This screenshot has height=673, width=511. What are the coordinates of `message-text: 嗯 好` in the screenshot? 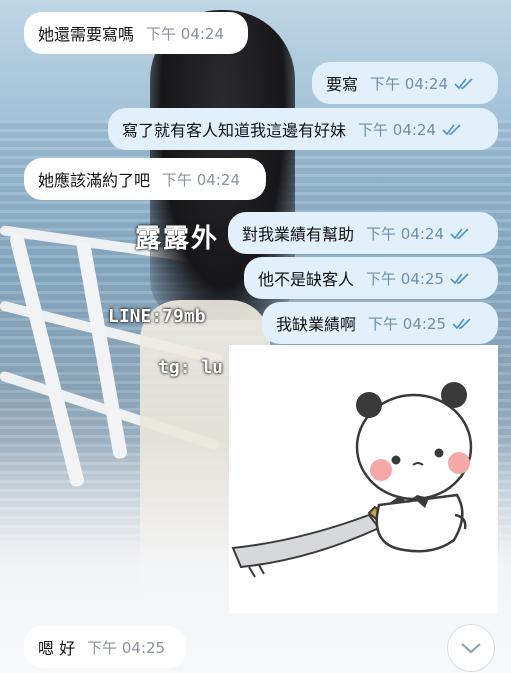 It's located at (57, 648).